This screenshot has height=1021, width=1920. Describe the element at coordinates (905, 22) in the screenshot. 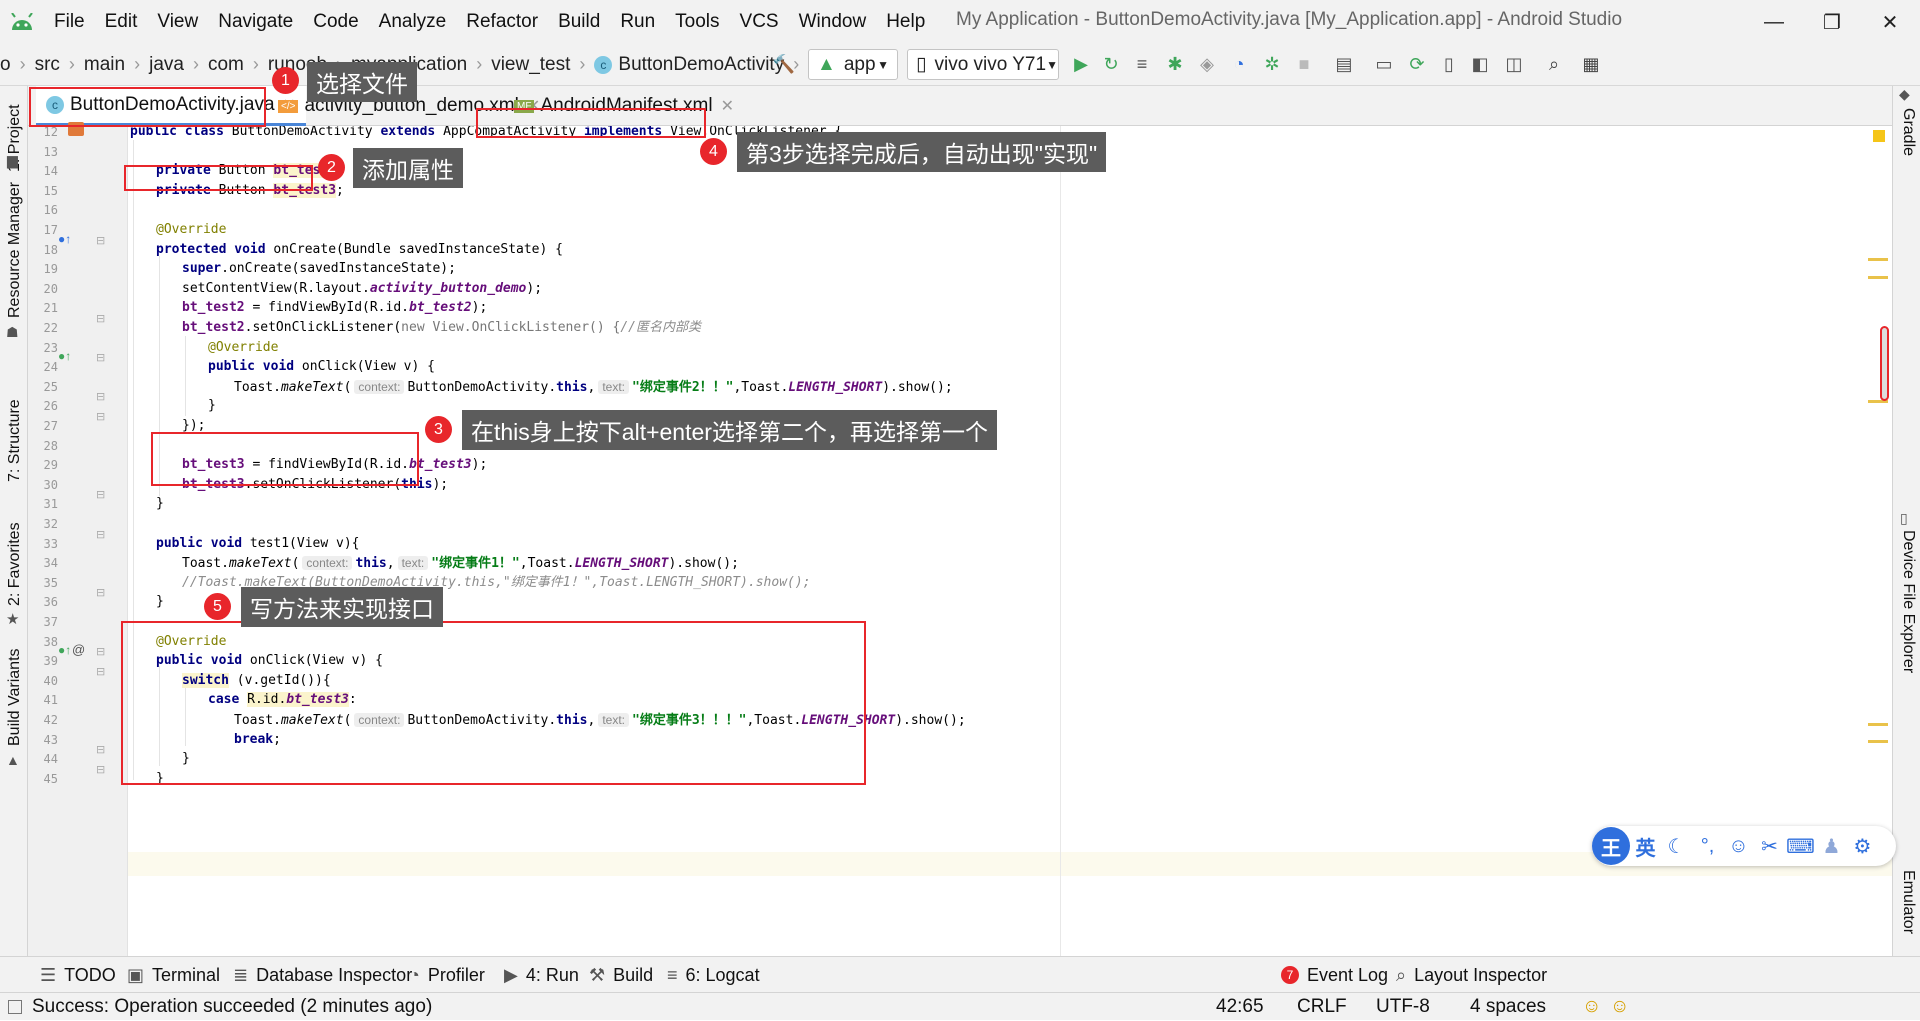

I see `menu-help: Help` at that location.